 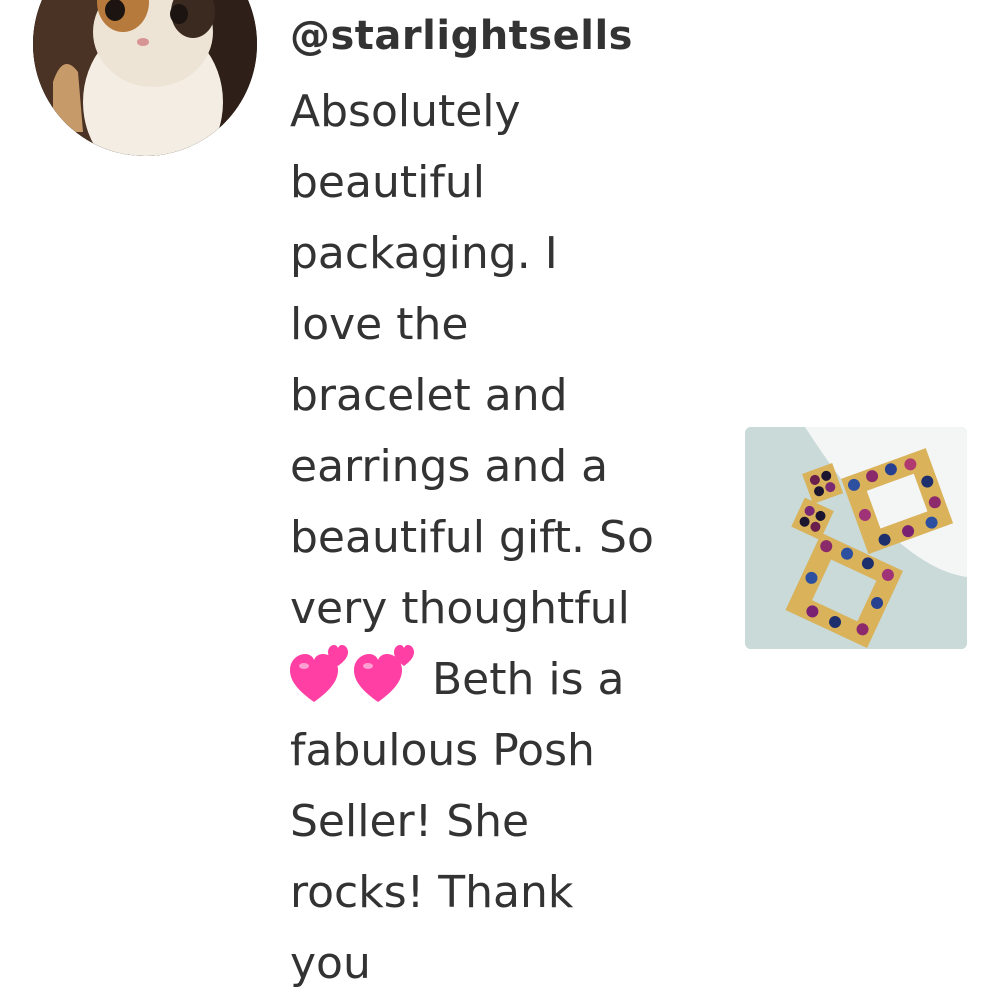 What do you see at coordinates (352, 673) in the screenshot?
I see `two-hearts-emoji-icon` at bounding box center [352, 673].